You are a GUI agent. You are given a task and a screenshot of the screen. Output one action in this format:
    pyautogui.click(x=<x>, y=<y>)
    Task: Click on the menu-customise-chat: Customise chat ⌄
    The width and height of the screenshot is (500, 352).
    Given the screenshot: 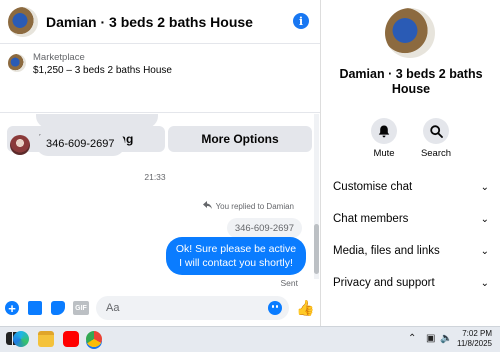 What is the action you would take?
    pyautogui.click(x=411, y=187)
    